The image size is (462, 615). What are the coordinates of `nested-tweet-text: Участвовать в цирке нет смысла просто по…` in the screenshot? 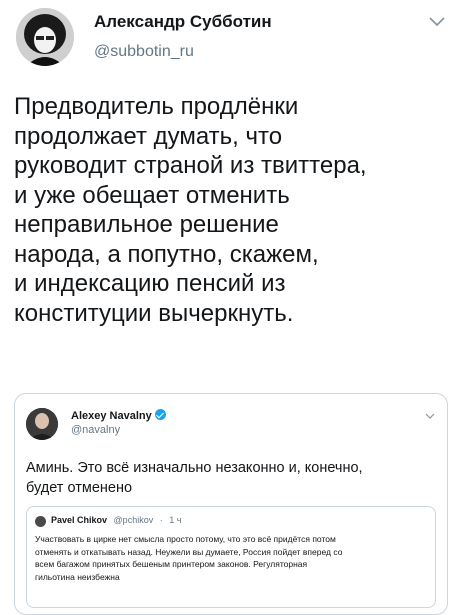 It's located at (233, 558).